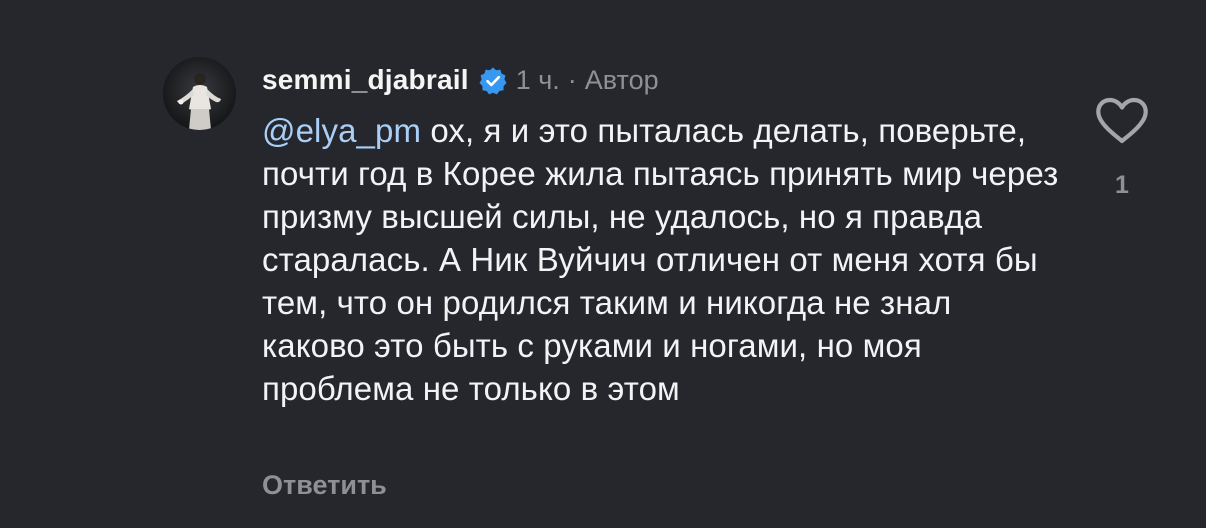 This screenshot has width=1206, height=528. I want to click on timestamp: 1 ч., so click(537, 79).